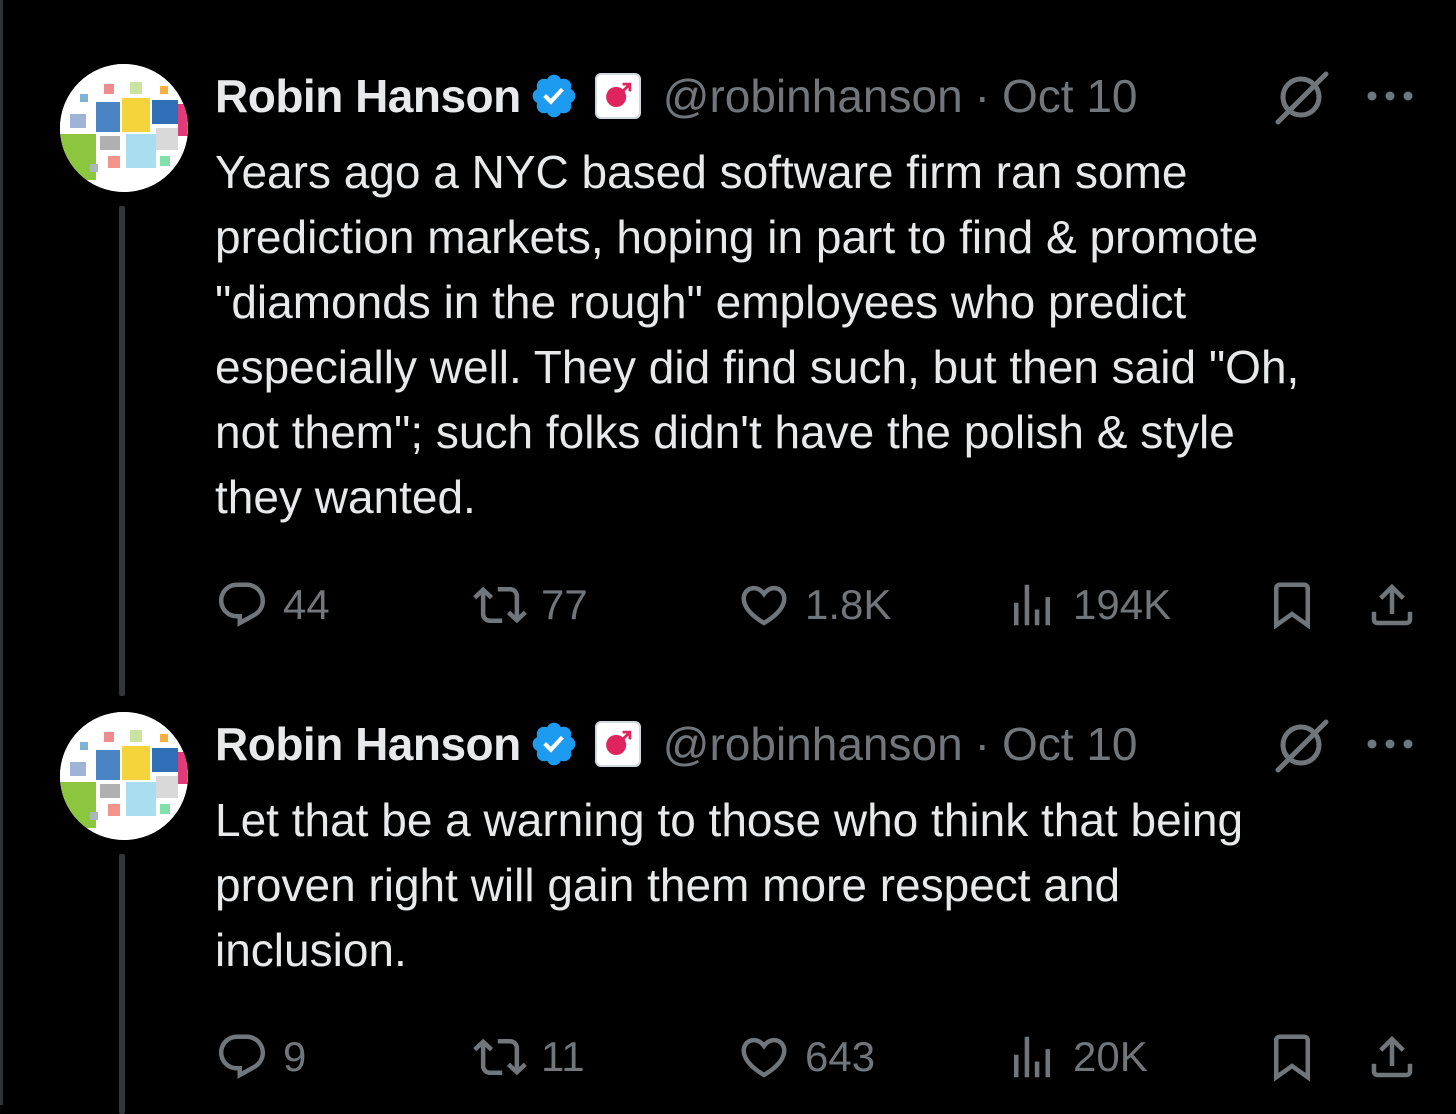  I want to click on reply-count: 9, so click(295, 1056).